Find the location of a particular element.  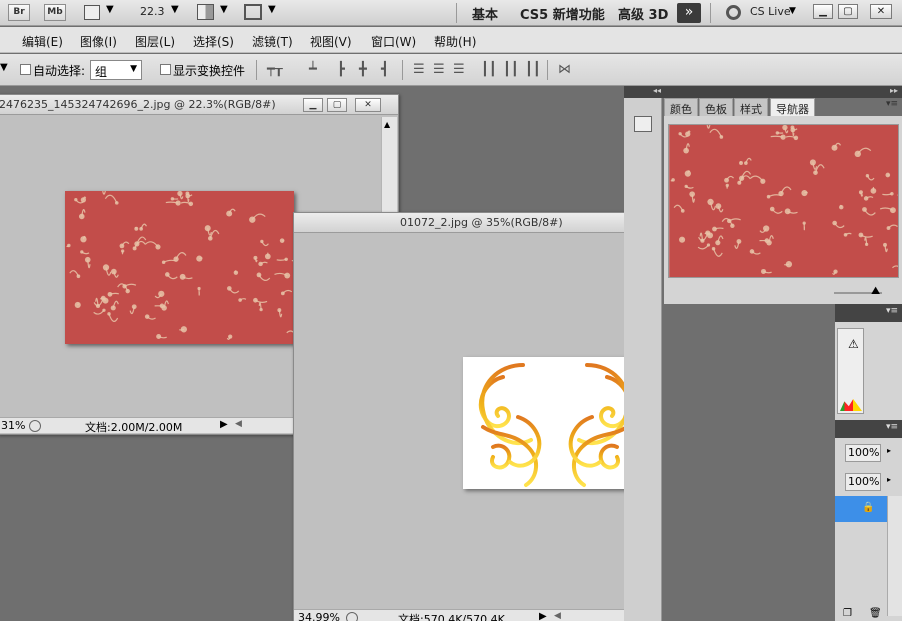

collapse-icon: ◂◂ is located at coordinates (644, 92).